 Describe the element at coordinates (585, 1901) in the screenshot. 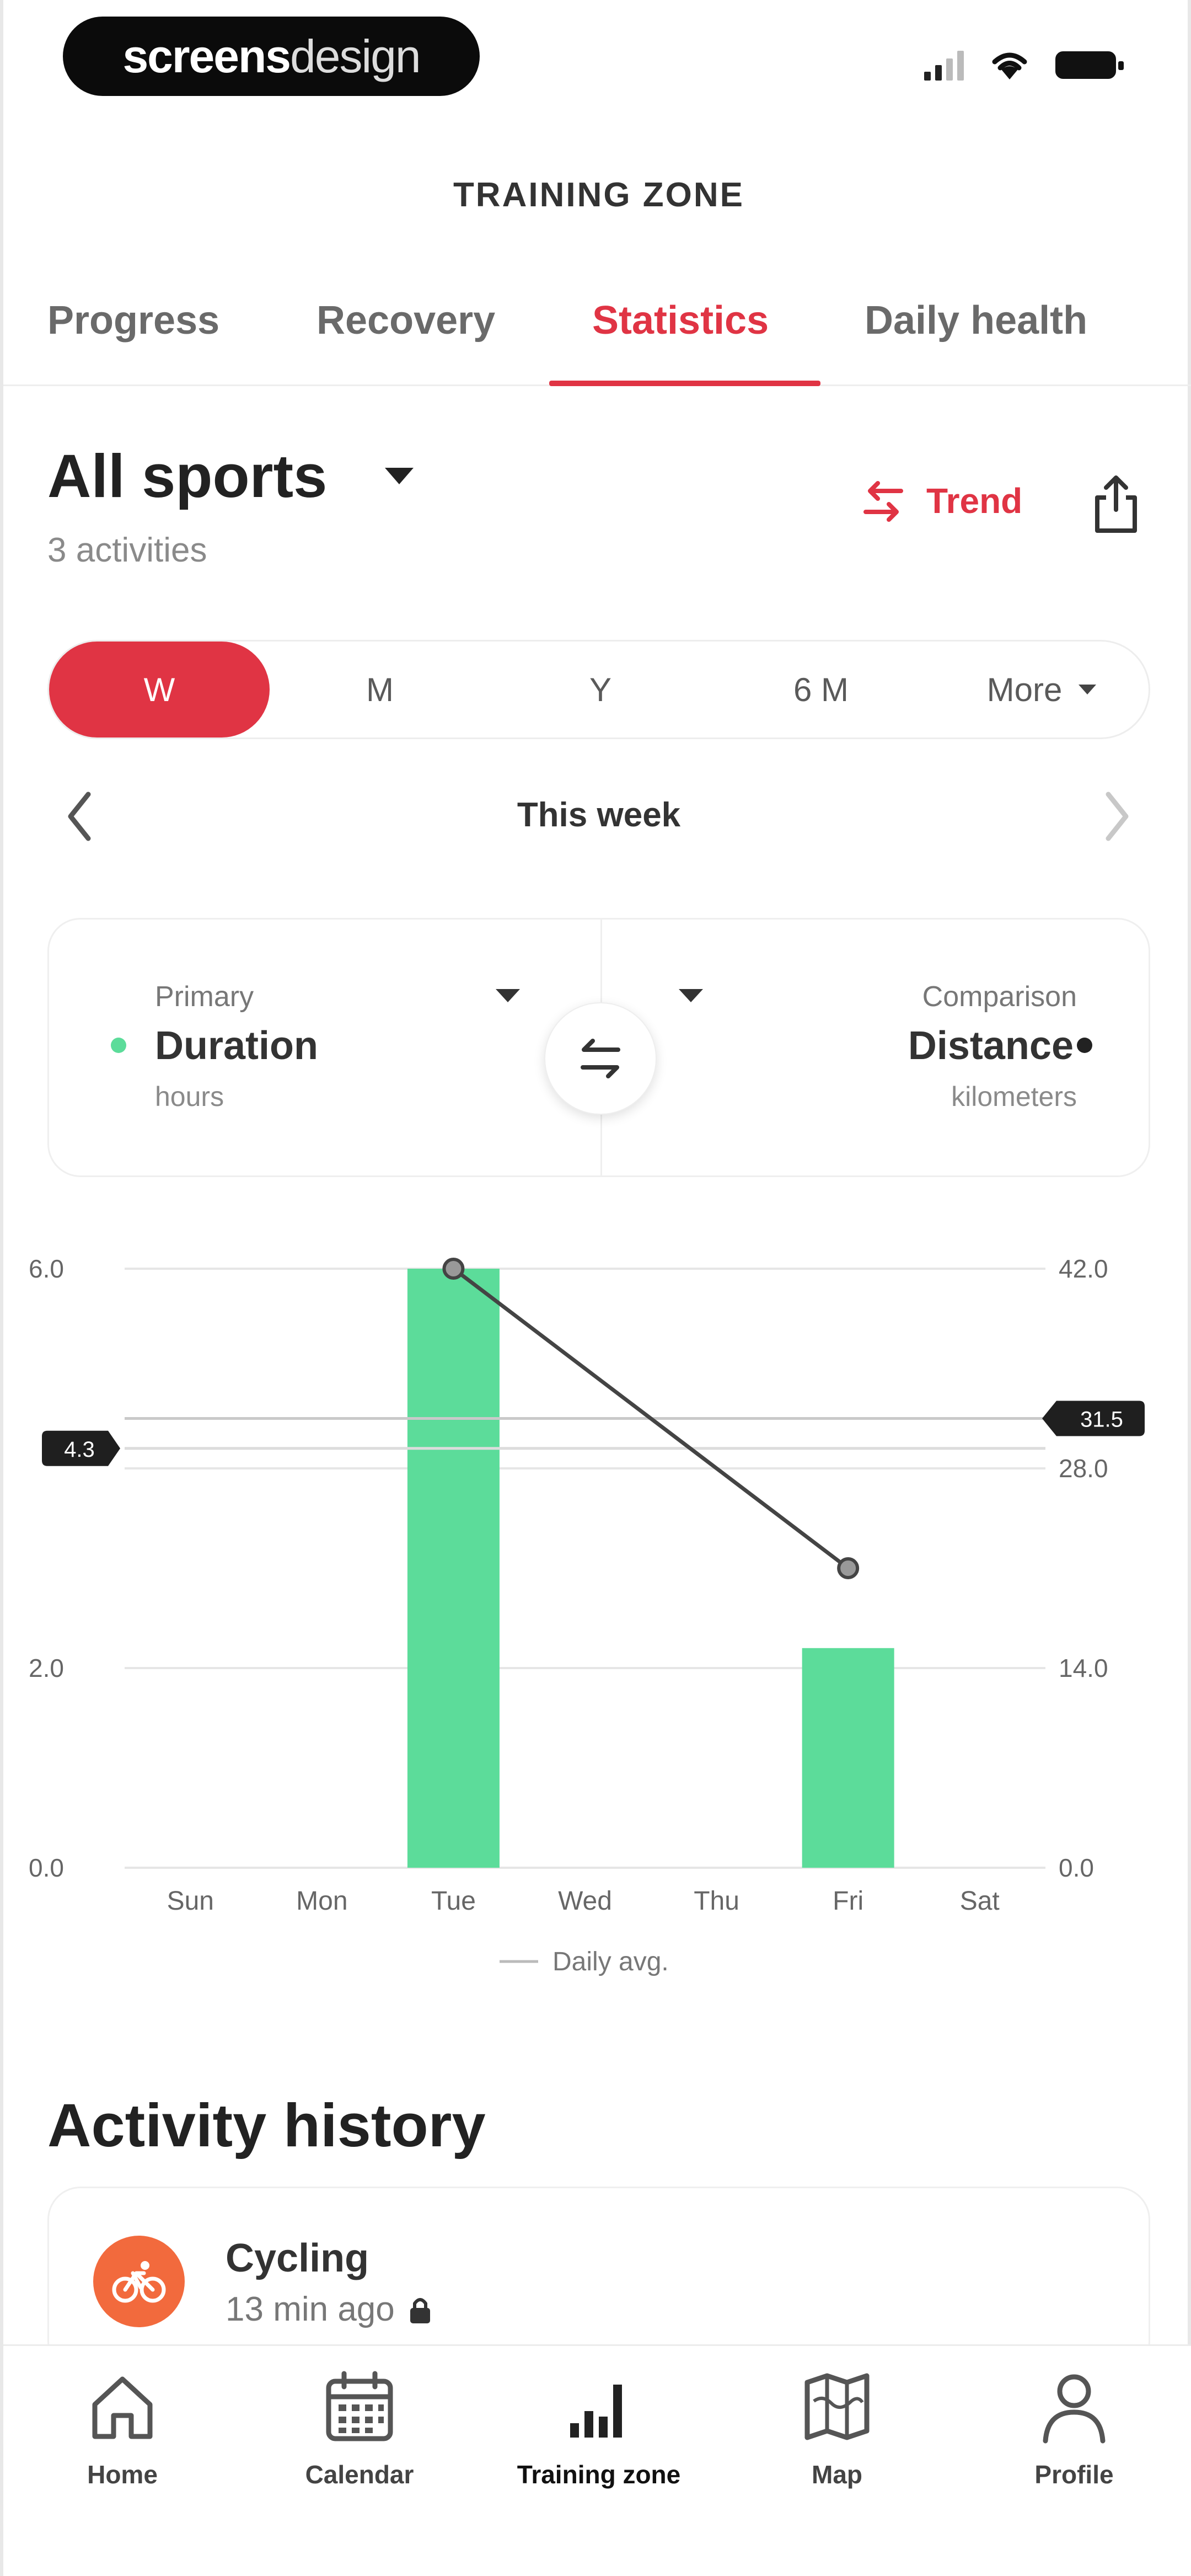

I see `x-tick-label: Wed` at that location.